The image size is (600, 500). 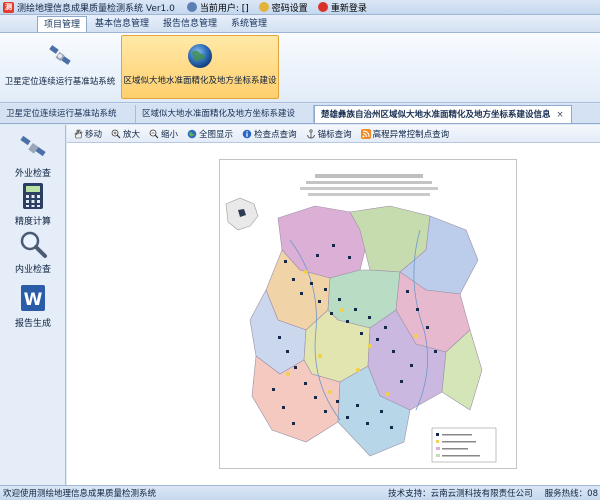 I want to click on full-extent-label: 全图显示, so click(x=216, y=134).